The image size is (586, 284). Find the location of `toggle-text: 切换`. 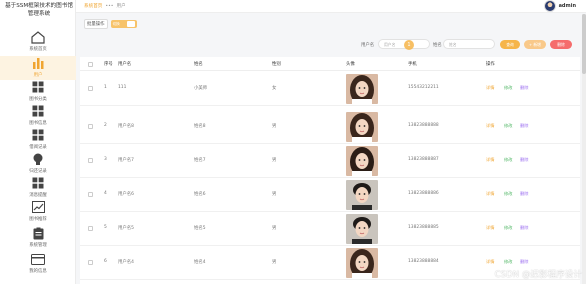

toggle-text: 切换 is located at coordinates (116, 23).